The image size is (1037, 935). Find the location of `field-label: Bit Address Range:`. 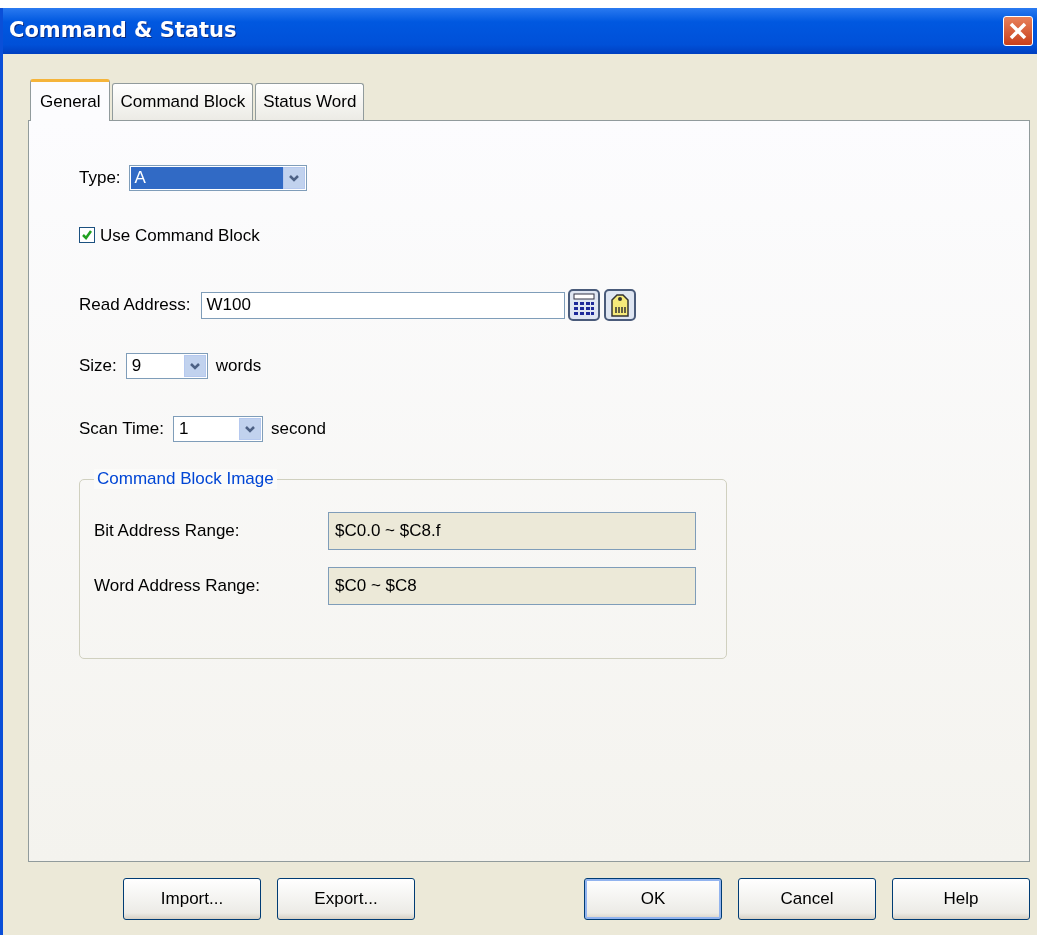

field-label: Bit Address Range: is located at coordinates (167, 531).